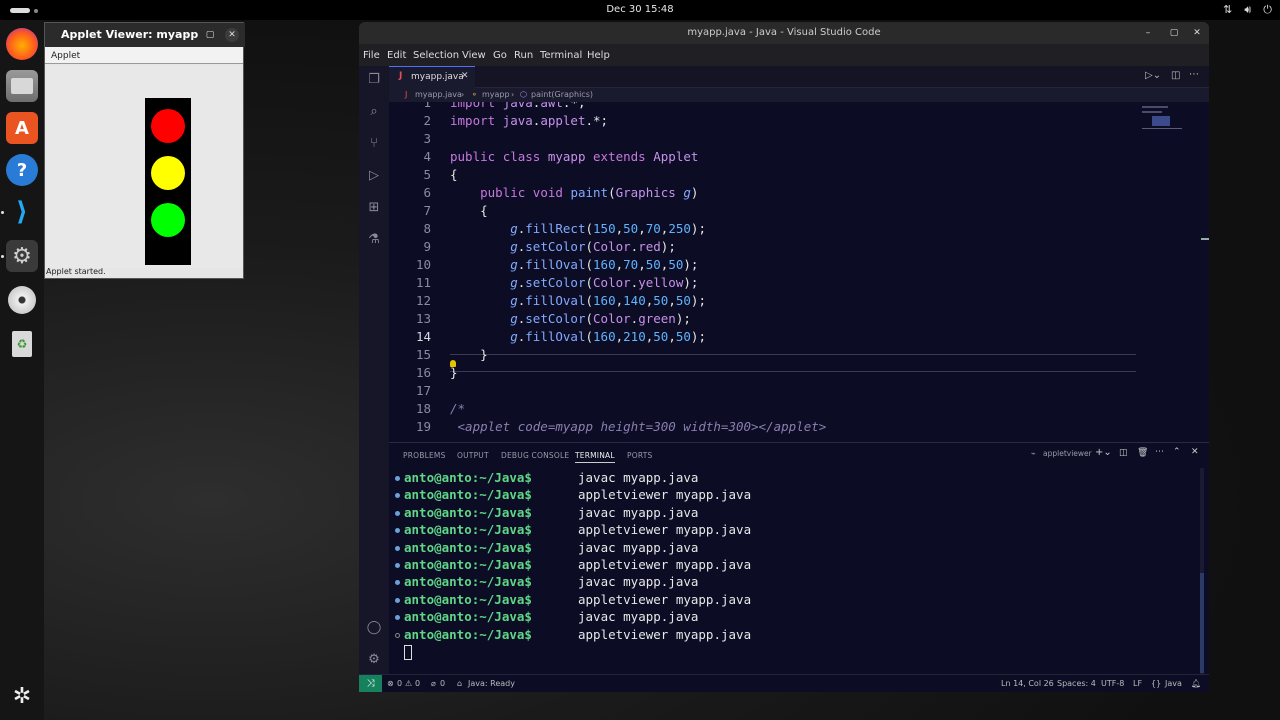  Describe the element at coordinates (408, 683) in the screenshot. I see `warning-icon: ⚠` at that location.